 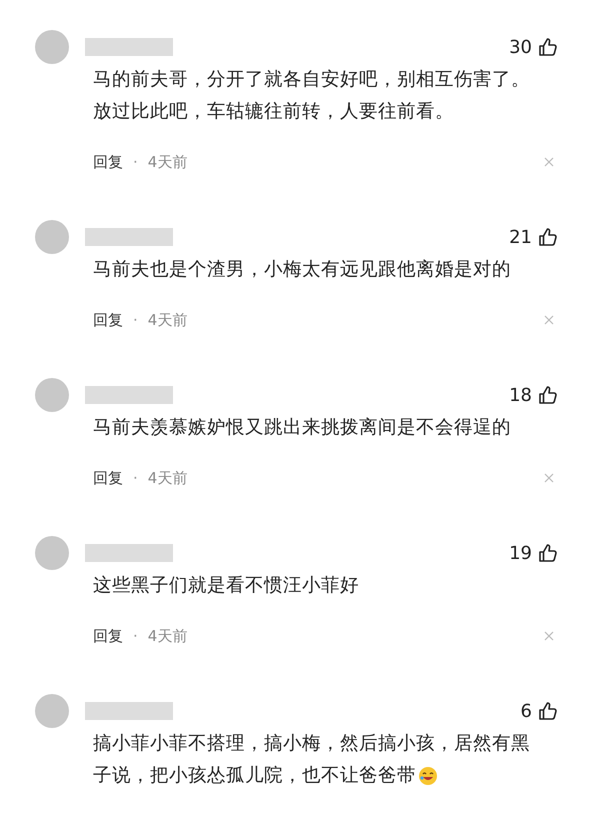 What do you see at coordinates (312, 744) in the screenshot?
I see `comment-text: 搞小菲小菲不搭理，搞小梅，然后搞小孩，居然有黑` at bounding box center [312, 744].